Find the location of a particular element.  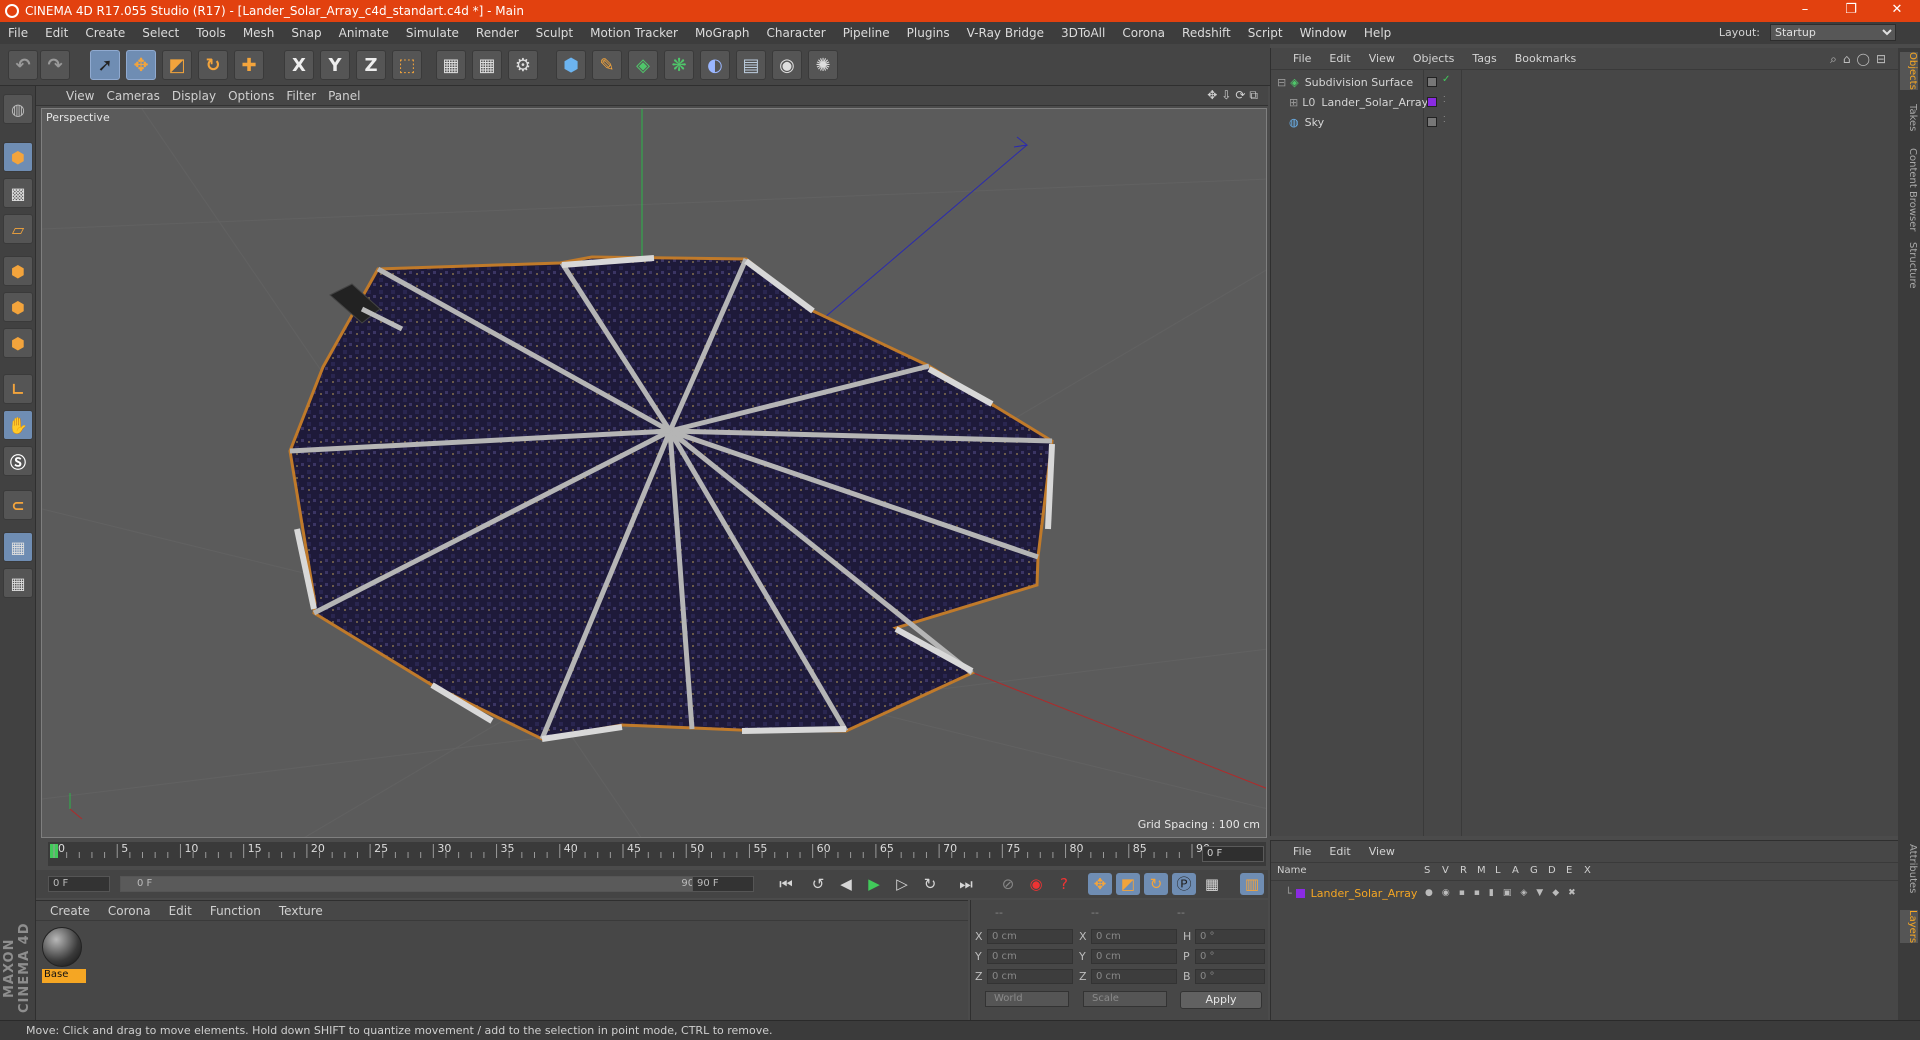

maximize-button: ❐ is located at coordinates (1851, 11).